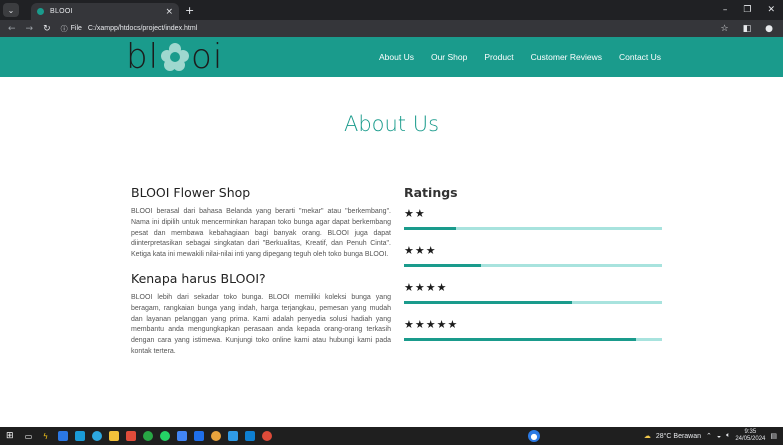  What do you see at coordinates (431, 324) in the screenshot?
I see `star-icon: ★★★★★` at bounding box center [431, 324].